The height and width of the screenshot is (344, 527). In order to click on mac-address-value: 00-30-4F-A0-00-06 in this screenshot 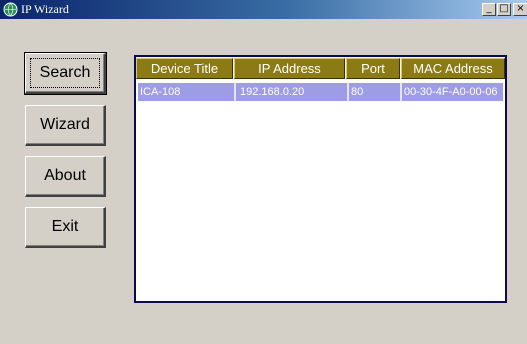, I will do `click(451, 92)`.